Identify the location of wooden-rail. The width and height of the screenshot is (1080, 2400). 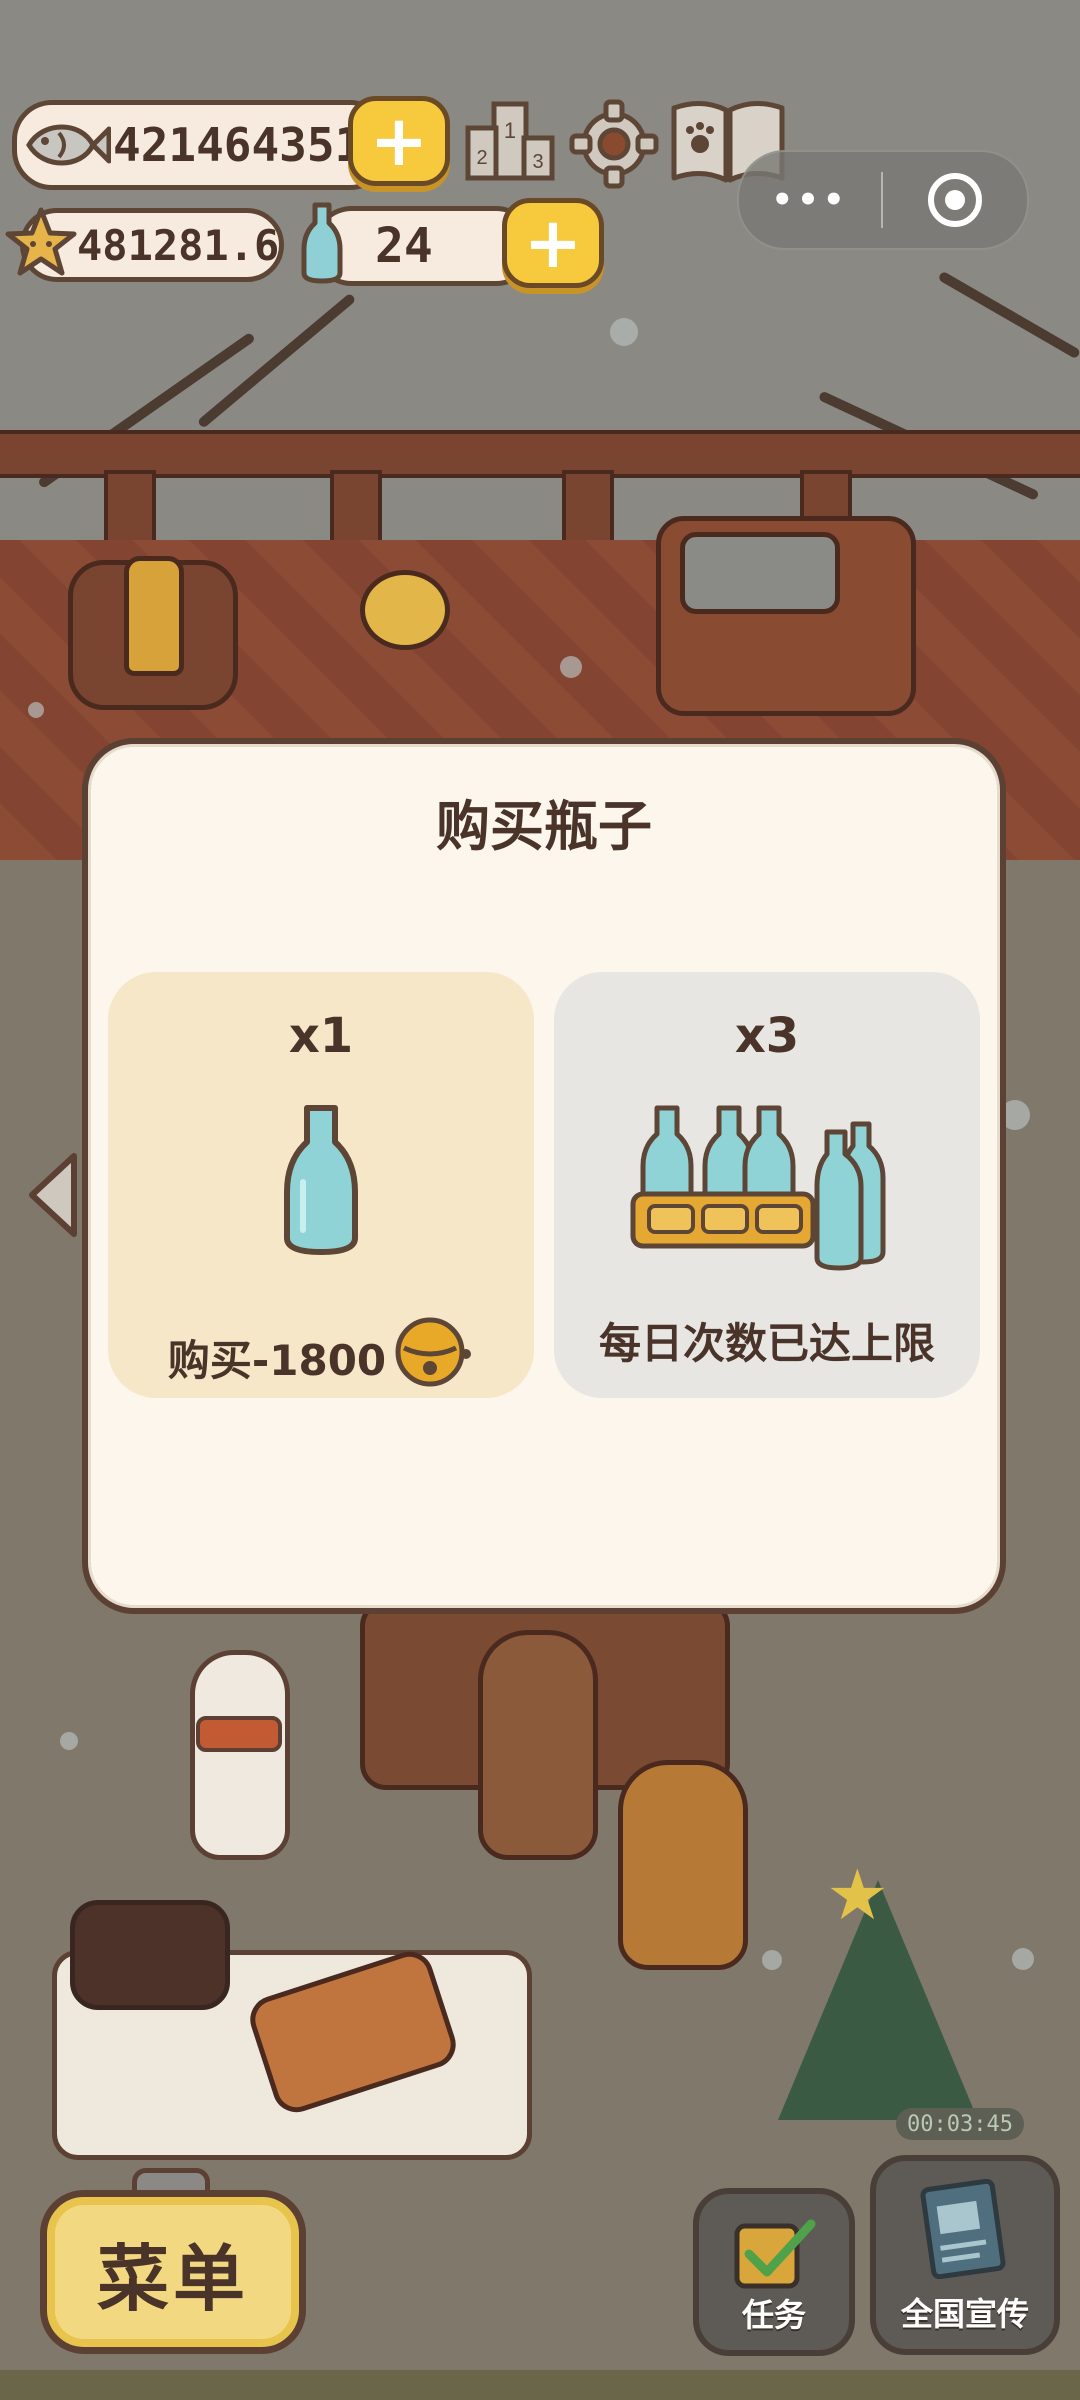
(540, 454).